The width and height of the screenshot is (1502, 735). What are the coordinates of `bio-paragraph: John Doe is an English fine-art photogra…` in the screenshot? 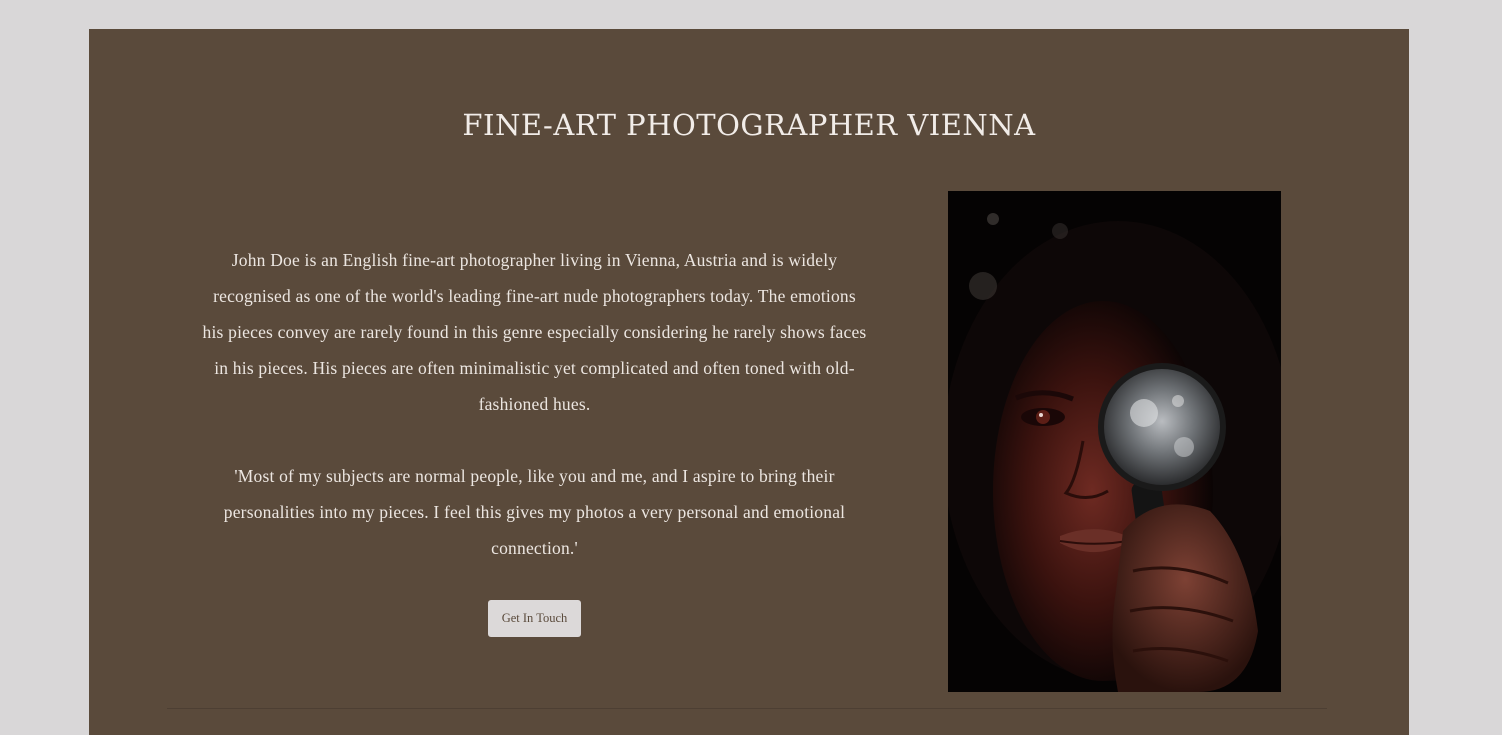 It's located at (534, 332).